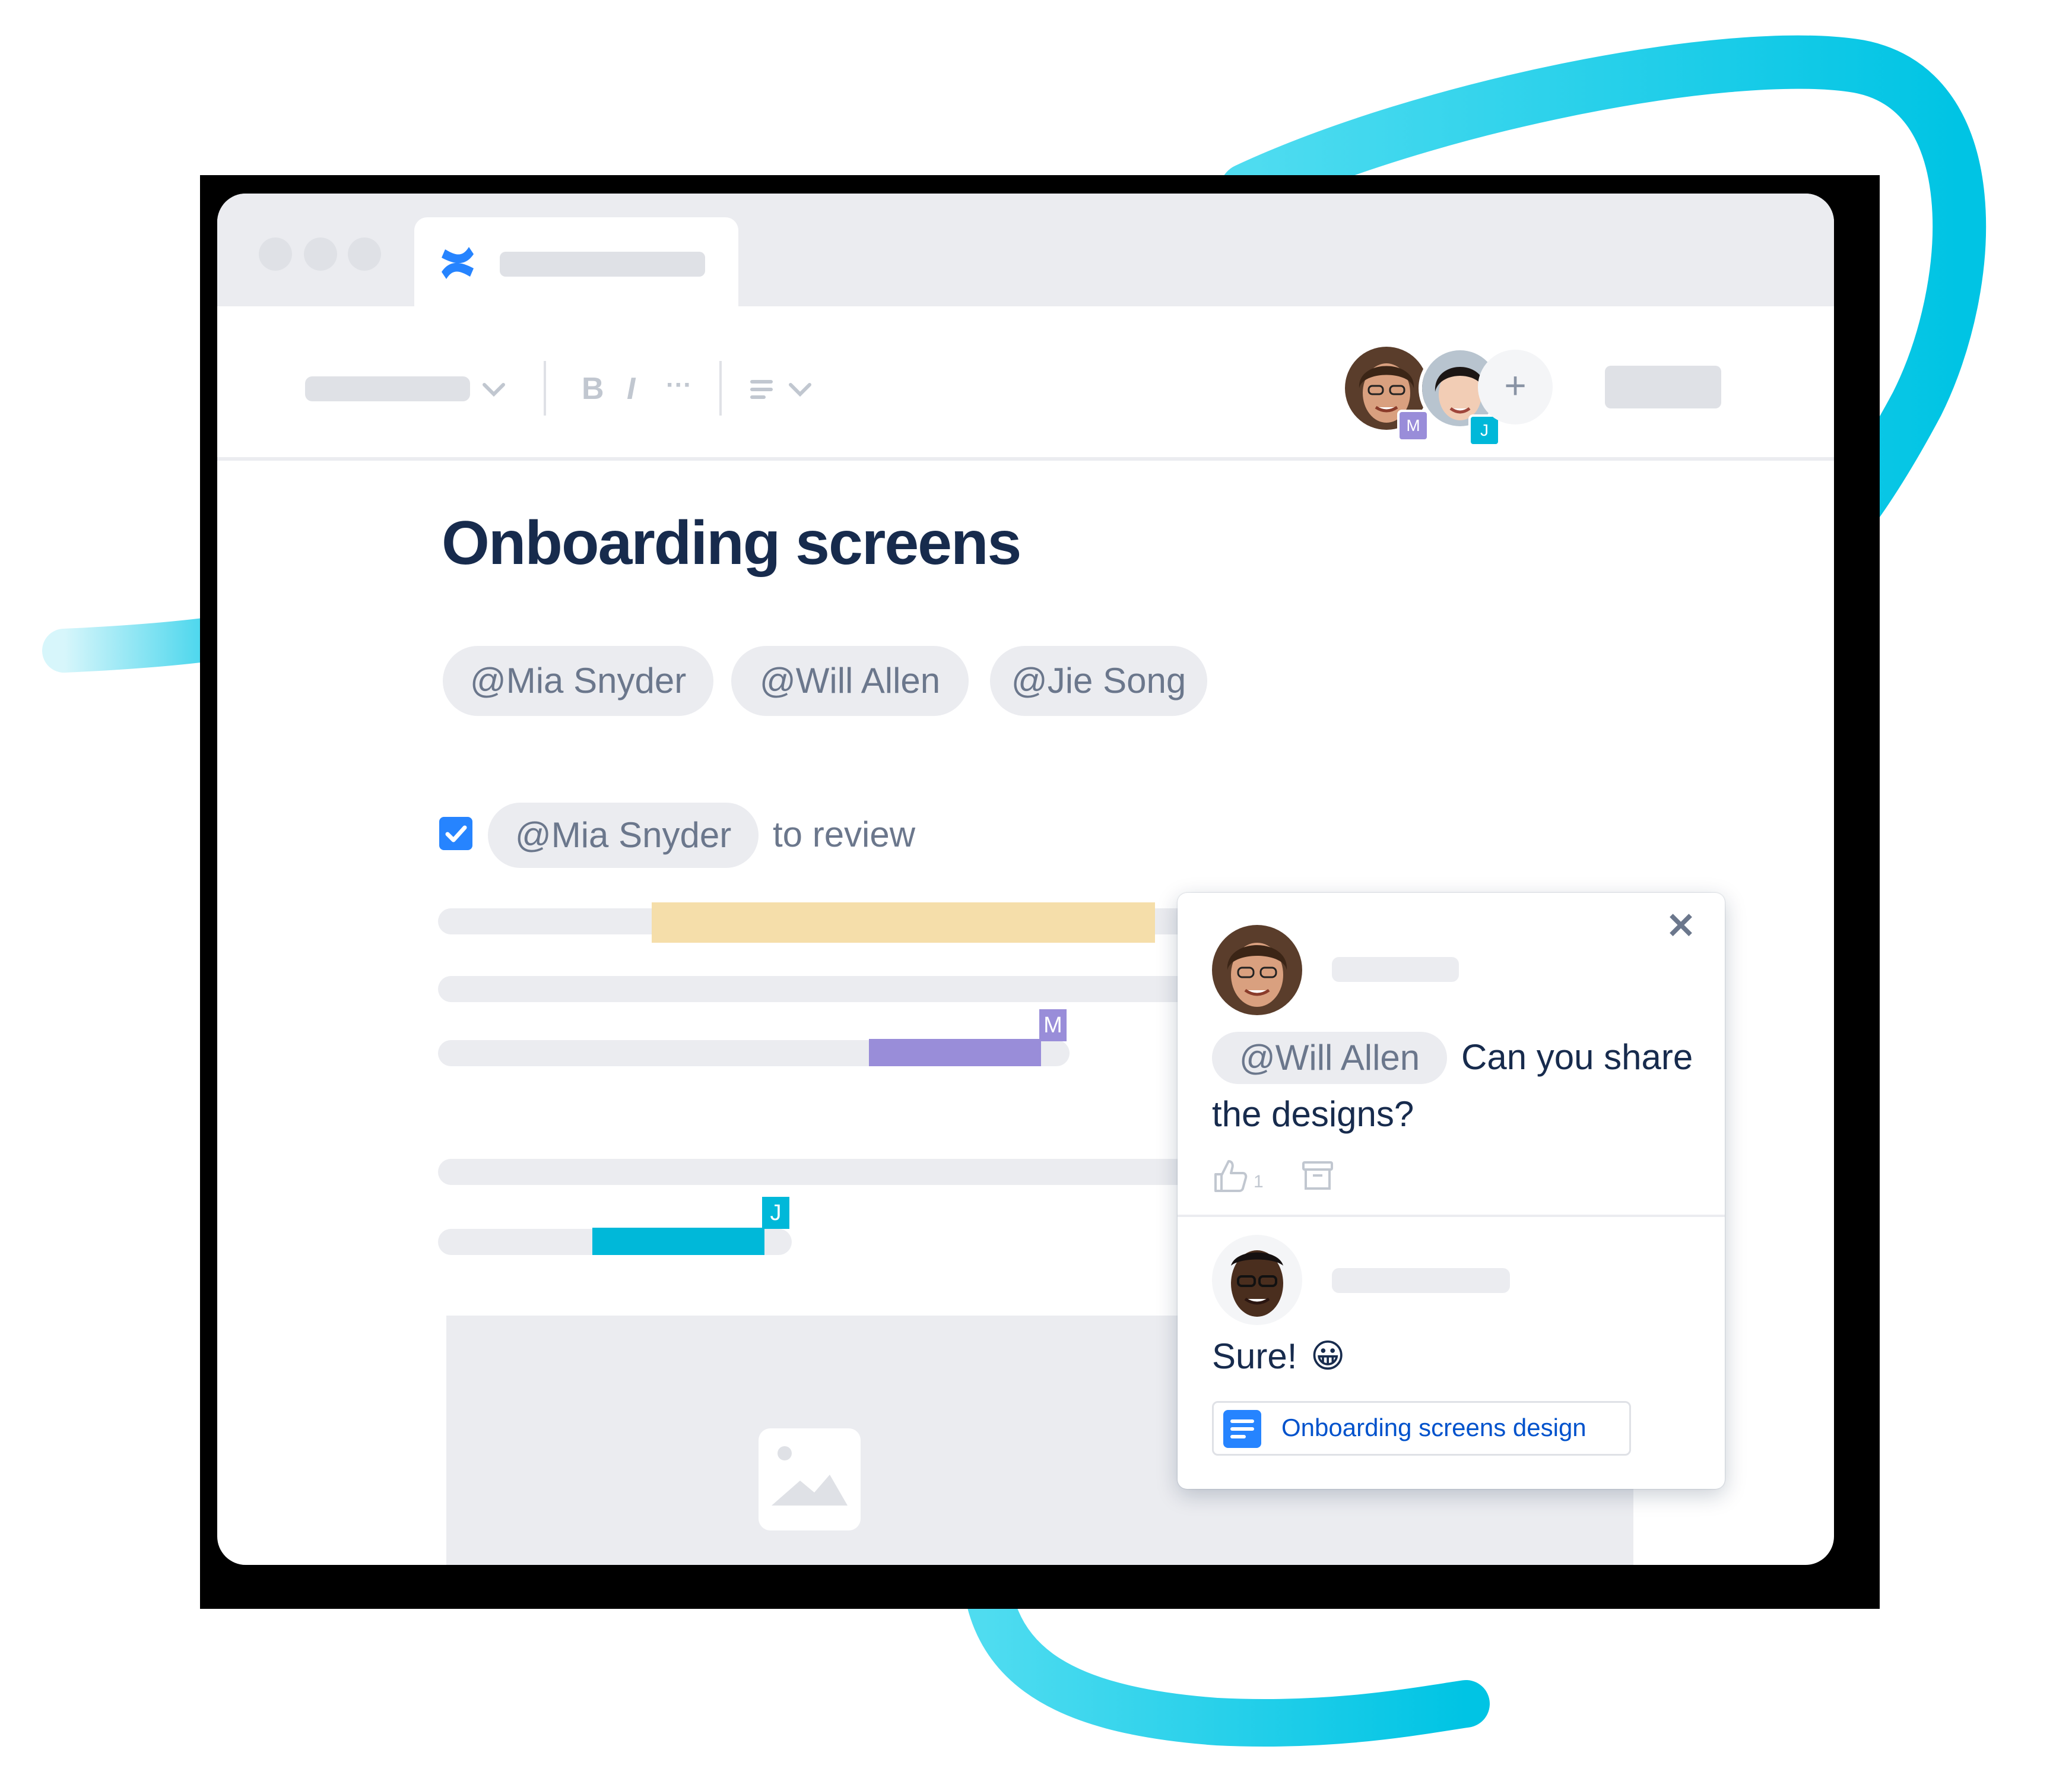 Image resolution: width=2072 pixels, height=1781 pixels. What do you see at coordinates (578, 681) in the screenshot?
I see `mention-chip: @Mia Snyder` at bounding box center [578, 681].